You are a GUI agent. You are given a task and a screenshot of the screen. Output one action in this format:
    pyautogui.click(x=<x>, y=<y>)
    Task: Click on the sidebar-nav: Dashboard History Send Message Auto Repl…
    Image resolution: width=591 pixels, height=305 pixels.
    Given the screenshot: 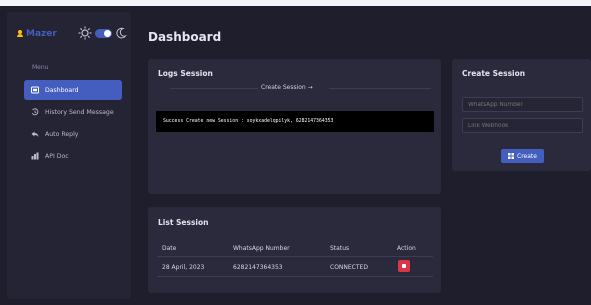 What is the action you would take?
    pyautogui.click(x=73, y=124)
    